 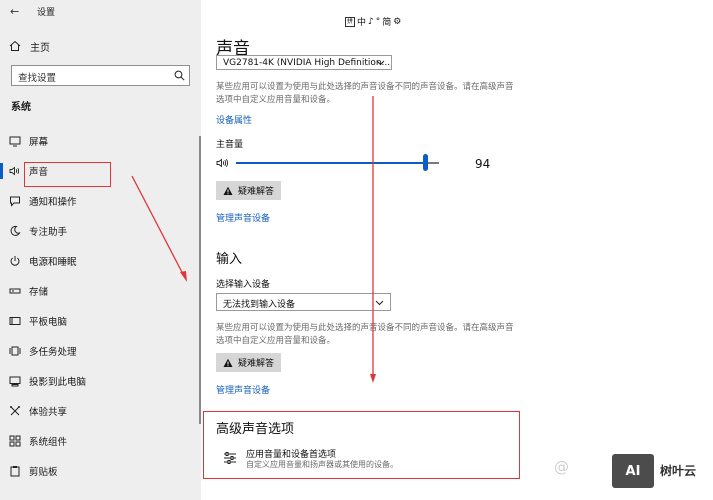 I want to click on sidebar-item-system-components: 系统组件, so click(x=100, y=441).